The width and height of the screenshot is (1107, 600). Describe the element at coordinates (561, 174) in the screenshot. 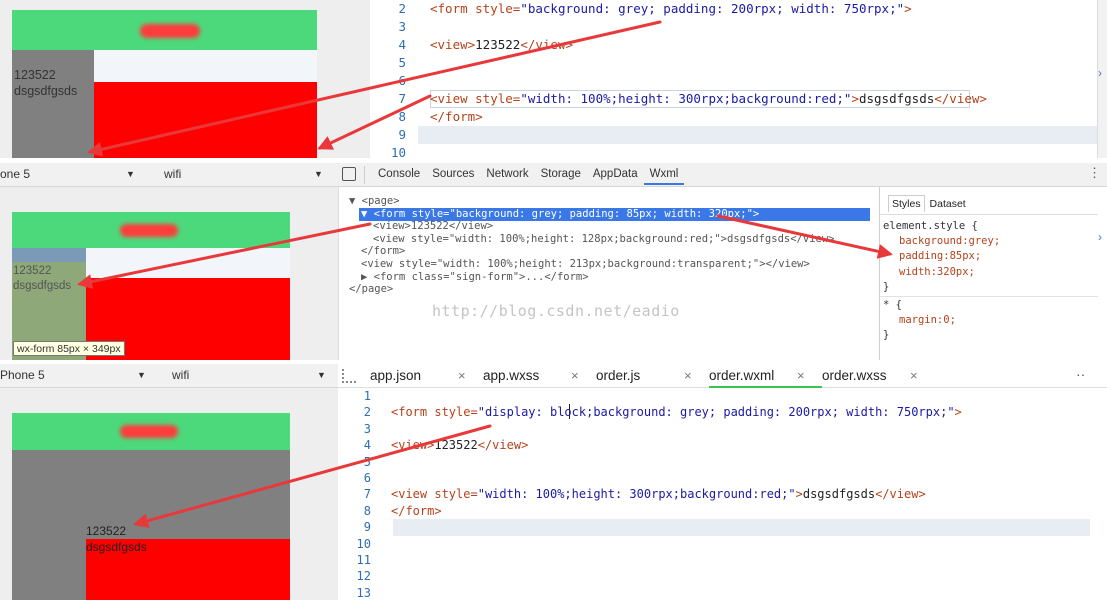

I see `tab-storage: Storage` at that location.